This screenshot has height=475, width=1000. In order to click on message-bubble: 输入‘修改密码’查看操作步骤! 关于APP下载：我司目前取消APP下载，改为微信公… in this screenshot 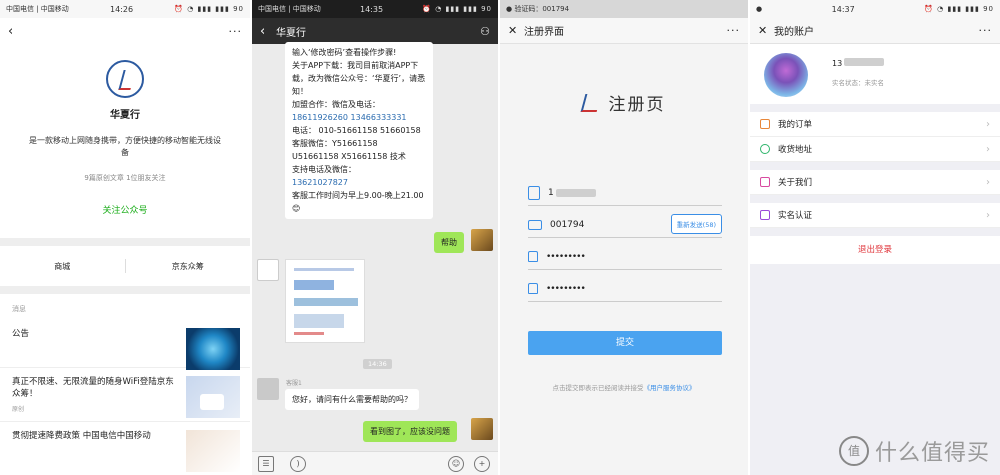, I will do `click(359, 130)`.